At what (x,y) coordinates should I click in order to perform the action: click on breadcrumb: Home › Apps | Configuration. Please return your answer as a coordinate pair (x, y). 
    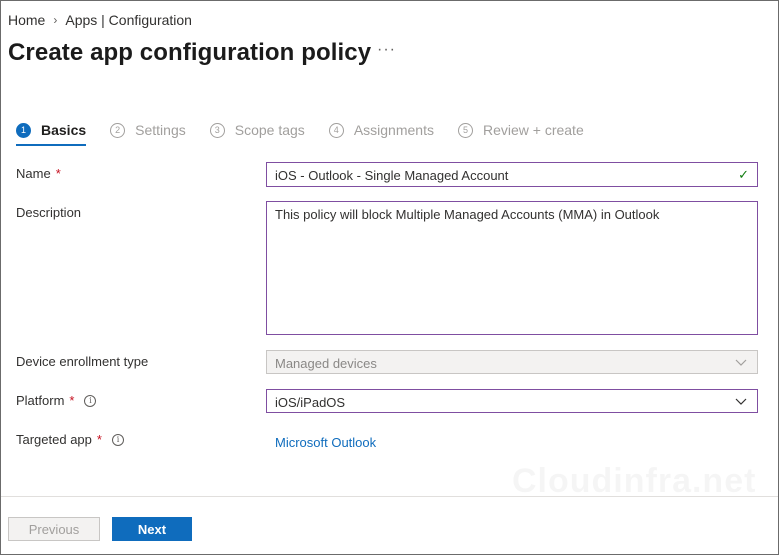
    Looking at the image, I should click on (100, 20).